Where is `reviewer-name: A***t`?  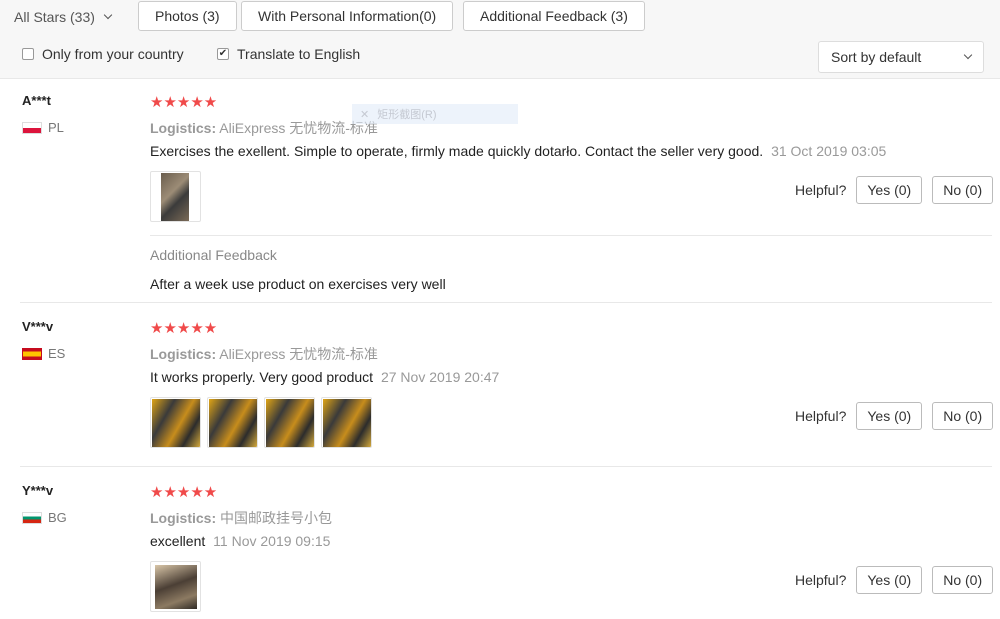 reviewer-name: A***t is located at coordinates (36, 100).